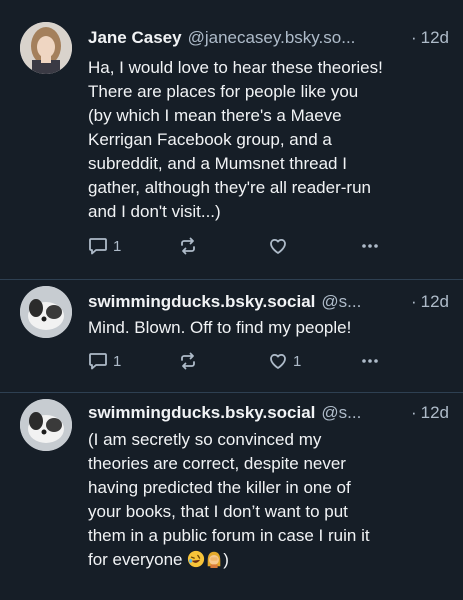 The width and height of the screenshot is (463, 600). Describe the element at coordinates (214, 559) in the screenshot. I see `facepalm-woman-emoji` at that location.